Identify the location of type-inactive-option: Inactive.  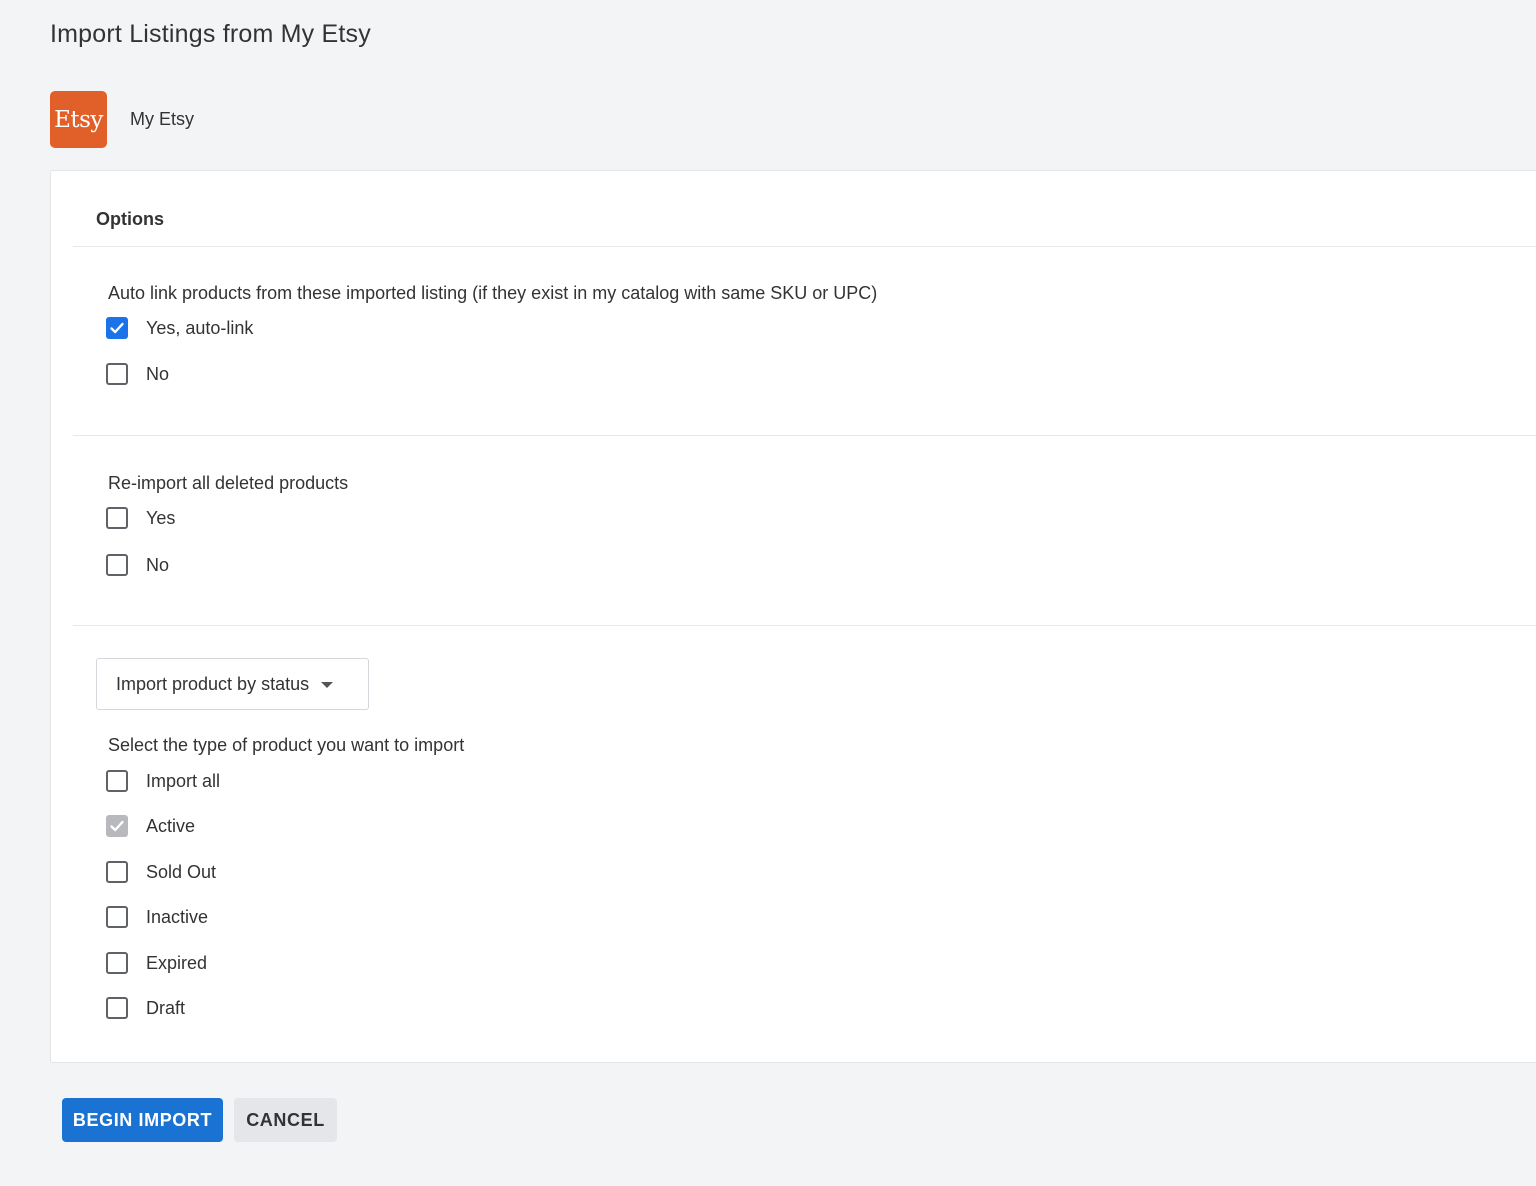
(157, 917).